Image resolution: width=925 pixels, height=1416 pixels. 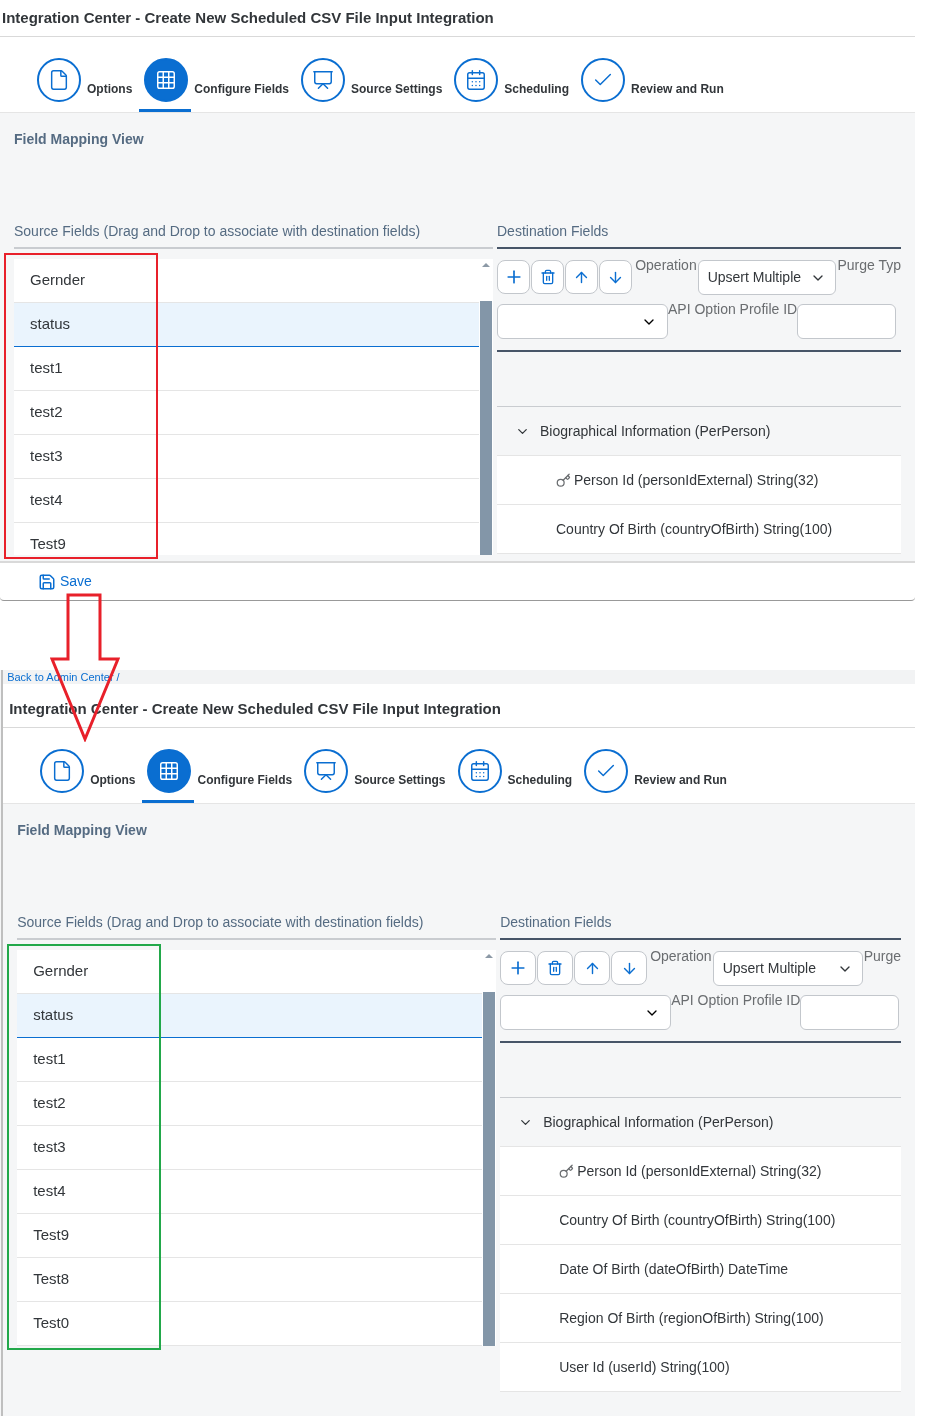 What do you see at coordinates (644, 1367) in the screenshot?
I see `destination-field: User Id (userId) String(100)` at bounding box center [644, 1367].